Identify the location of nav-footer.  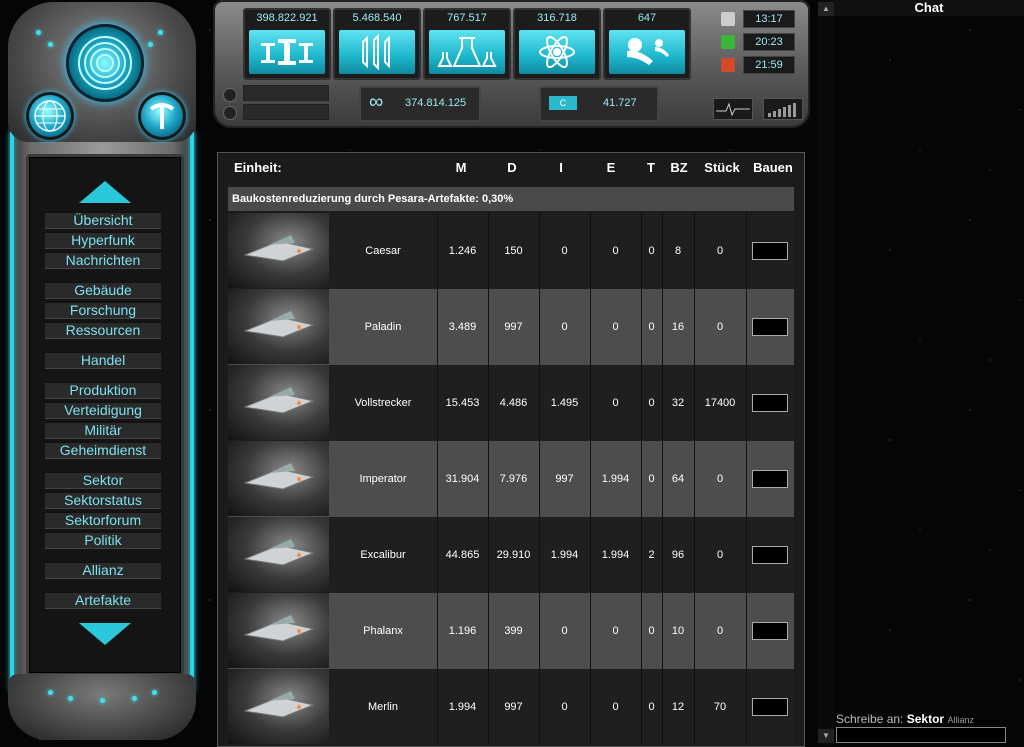
(102, 707).